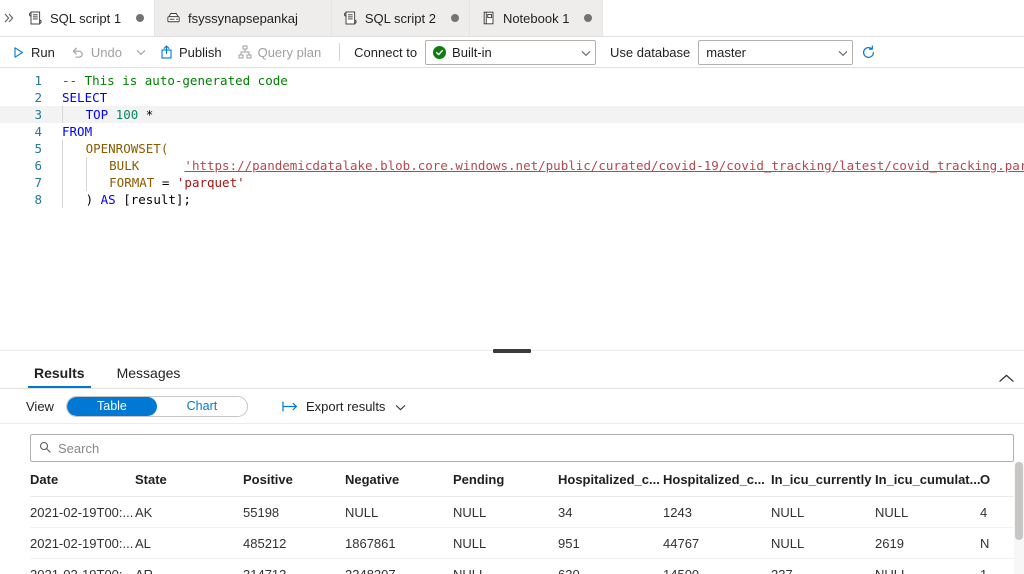  Describe the element at coordinates (538, 131) in the screenshot. I see `line-content: FROM` at that location.